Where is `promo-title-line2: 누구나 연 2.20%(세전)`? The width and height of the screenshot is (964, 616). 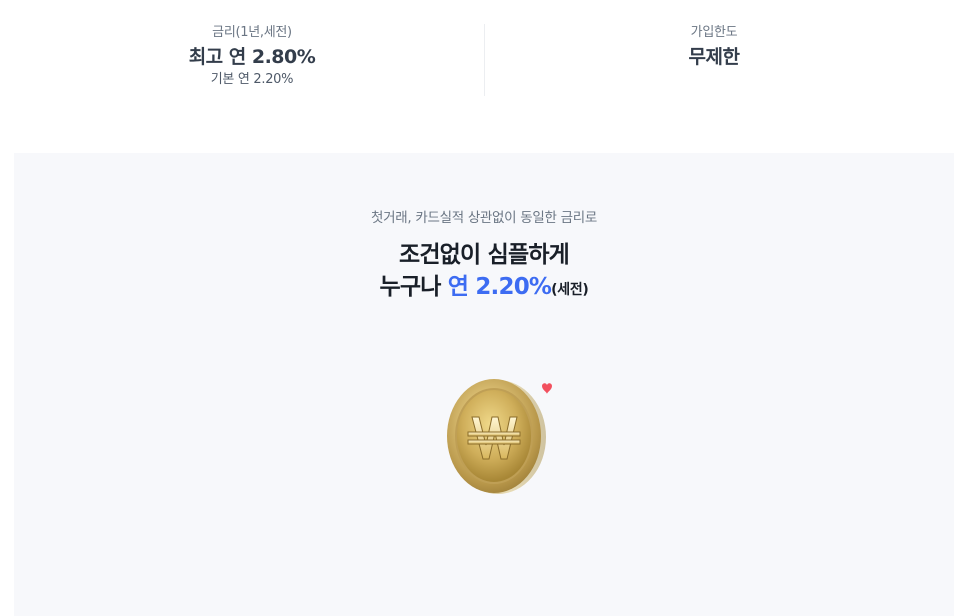 promo-title-line2: 누구나 연 2.20%(세전) is located at coordinates (484, 287).